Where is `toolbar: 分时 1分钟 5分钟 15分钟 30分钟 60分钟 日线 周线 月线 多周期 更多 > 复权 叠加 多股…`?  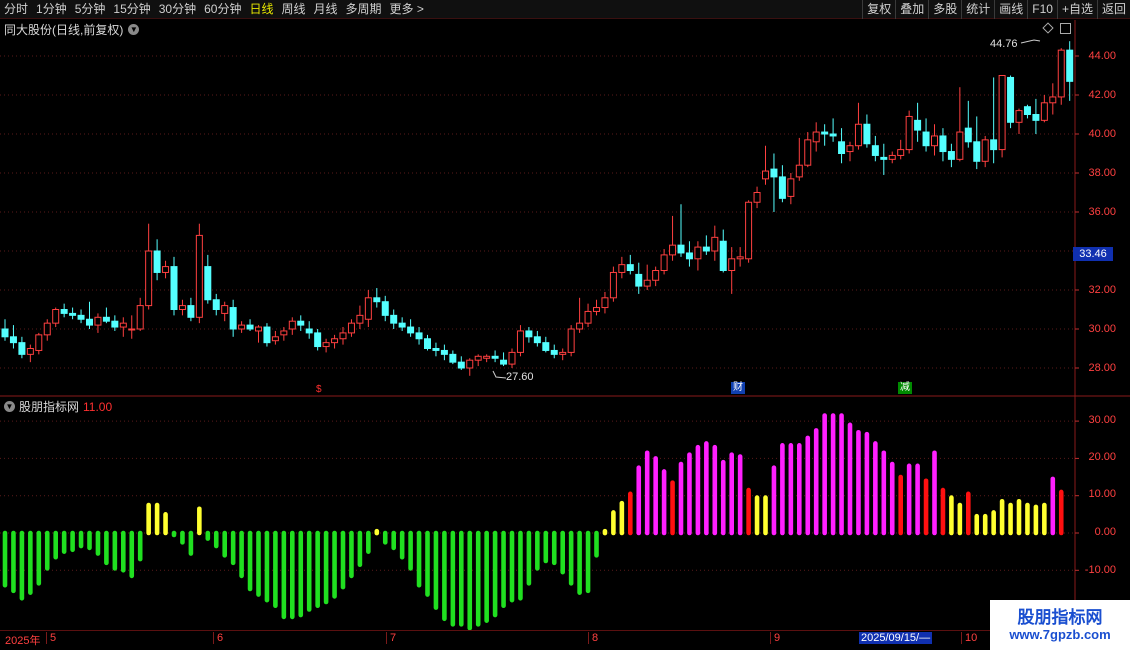
toolbar: 分时 1分钟 5分钟 15分钟 30分钟 60分钟 日线 周线 月线 多周期 更多 > 复权 叠加 多股… is located at coordinates (565, 9).